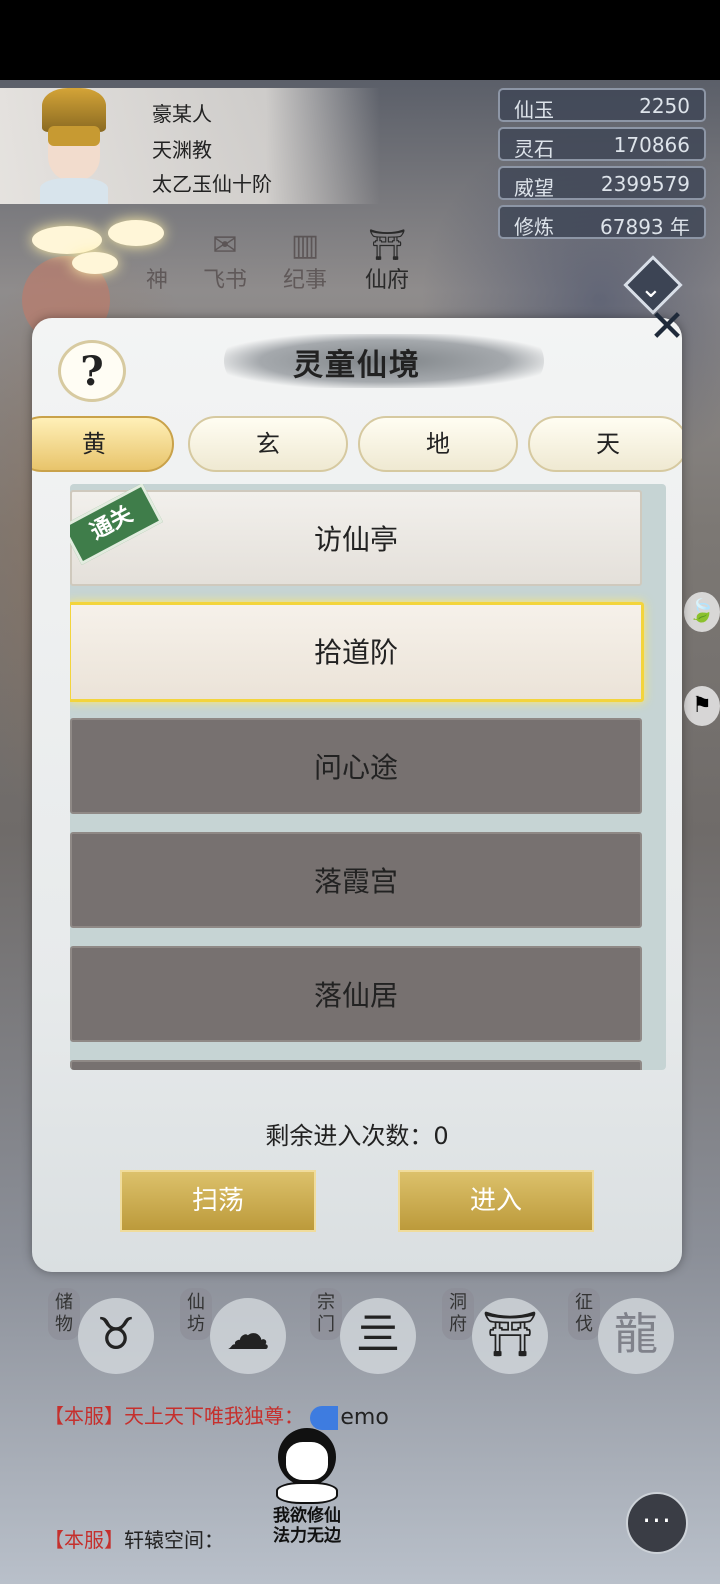  What do you see at coordinates (386, 280) in the screenshot?
I see `topnav-label: 仙府` at bounding box center [386, 280].